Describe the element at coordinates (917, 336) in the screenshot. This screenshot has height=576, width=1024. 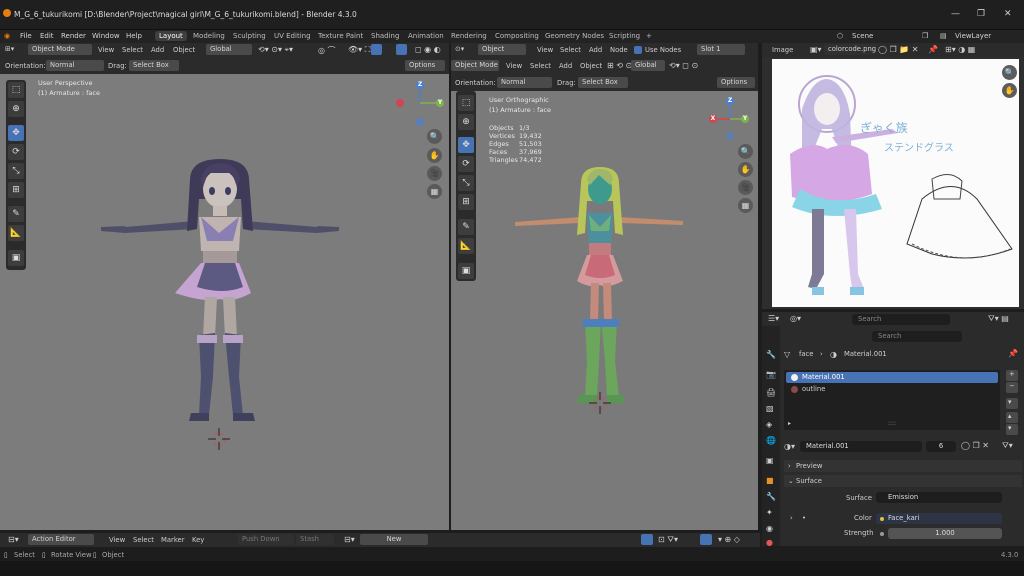
I see `properties-search-input: Search` at that location.